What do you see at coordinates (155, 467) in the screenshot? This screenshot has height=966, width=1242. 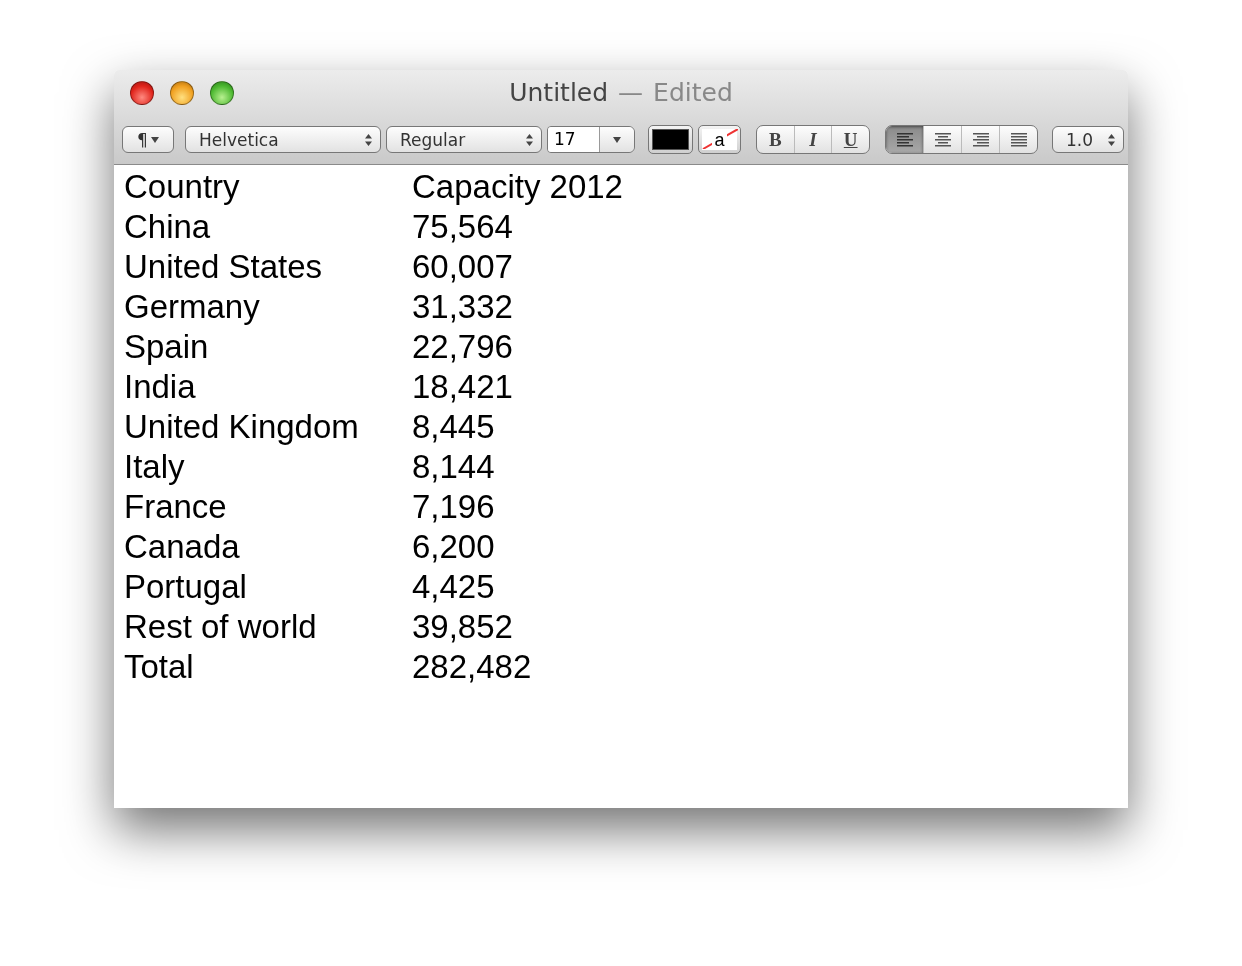 I see `document-text: Italy` at bounding box center [155, 467].